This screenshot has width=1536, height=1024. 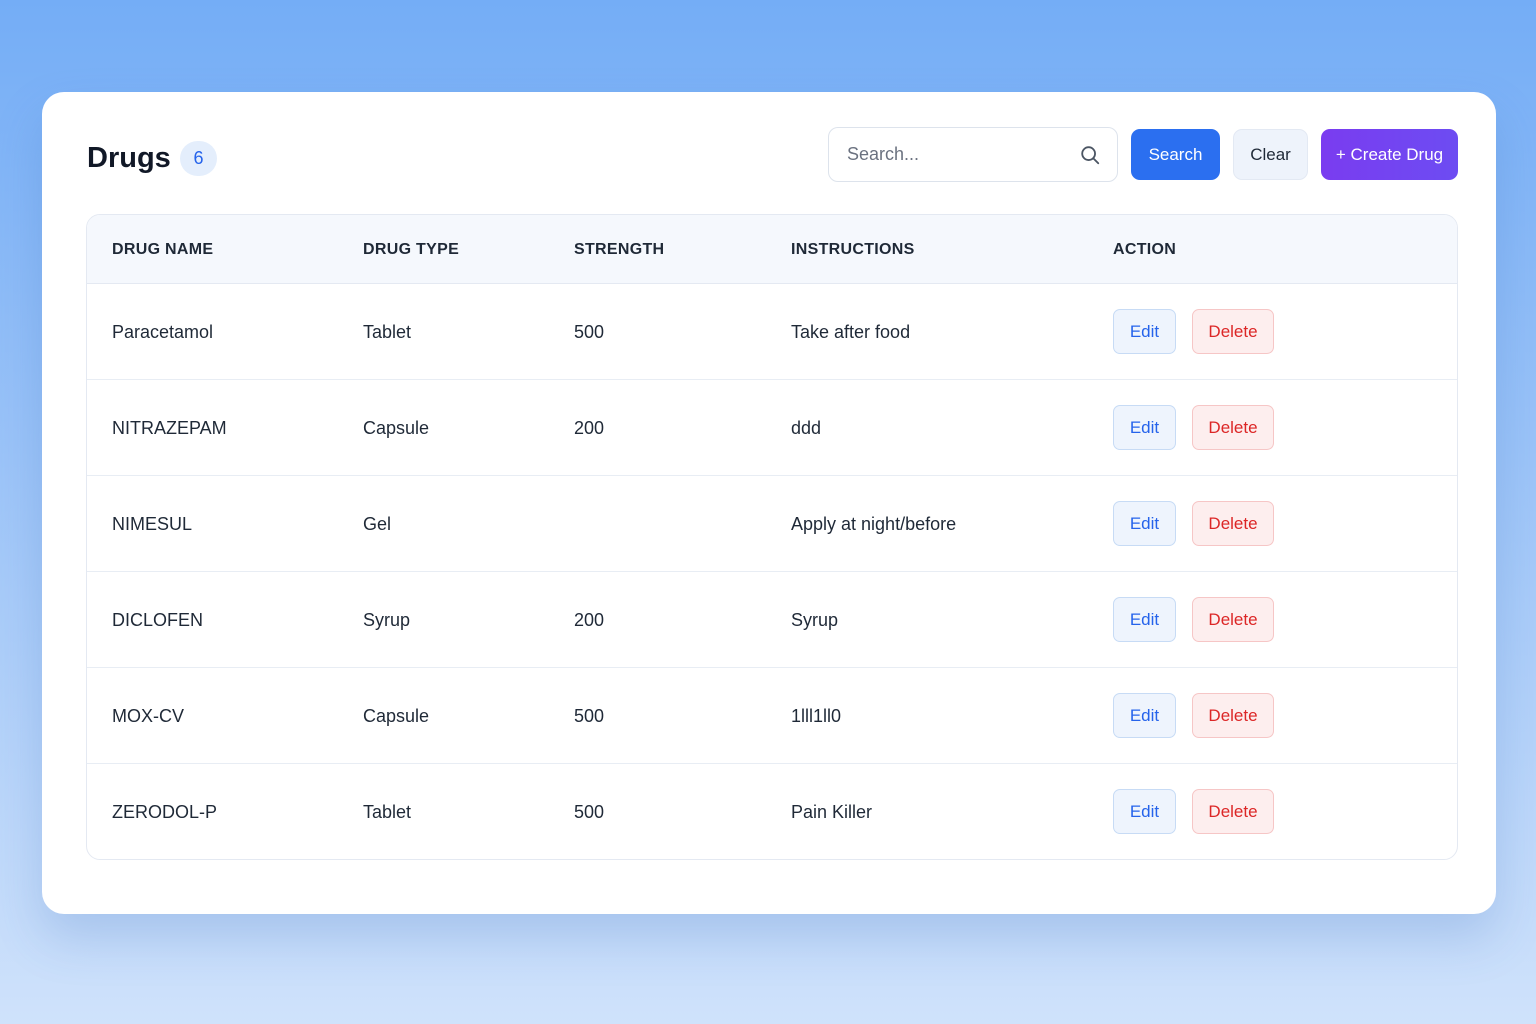 I want to click on create-drug-button: + Create Drug, so click(x=1389, y=154).